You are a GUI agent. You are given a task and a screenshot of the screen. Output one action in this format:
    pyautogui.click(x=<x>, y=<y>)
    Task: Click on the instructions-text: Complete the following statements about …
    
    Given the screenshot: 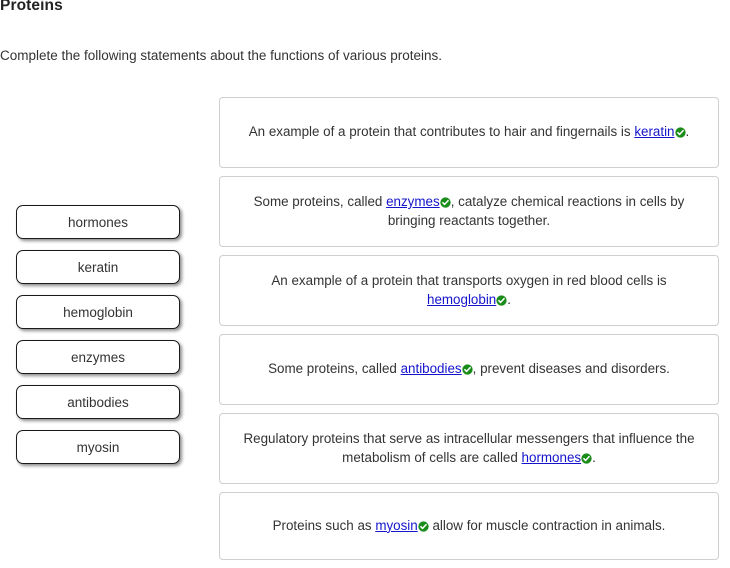 What is the action you would take?
    pyautogui.click(x=221, y=55)
    